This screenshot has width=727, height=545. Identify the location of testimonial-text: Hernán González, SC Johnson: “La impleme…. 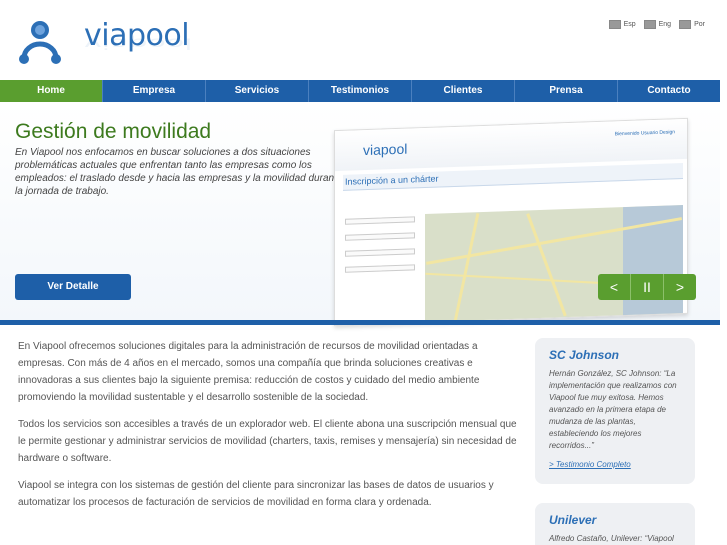
(613, 409).